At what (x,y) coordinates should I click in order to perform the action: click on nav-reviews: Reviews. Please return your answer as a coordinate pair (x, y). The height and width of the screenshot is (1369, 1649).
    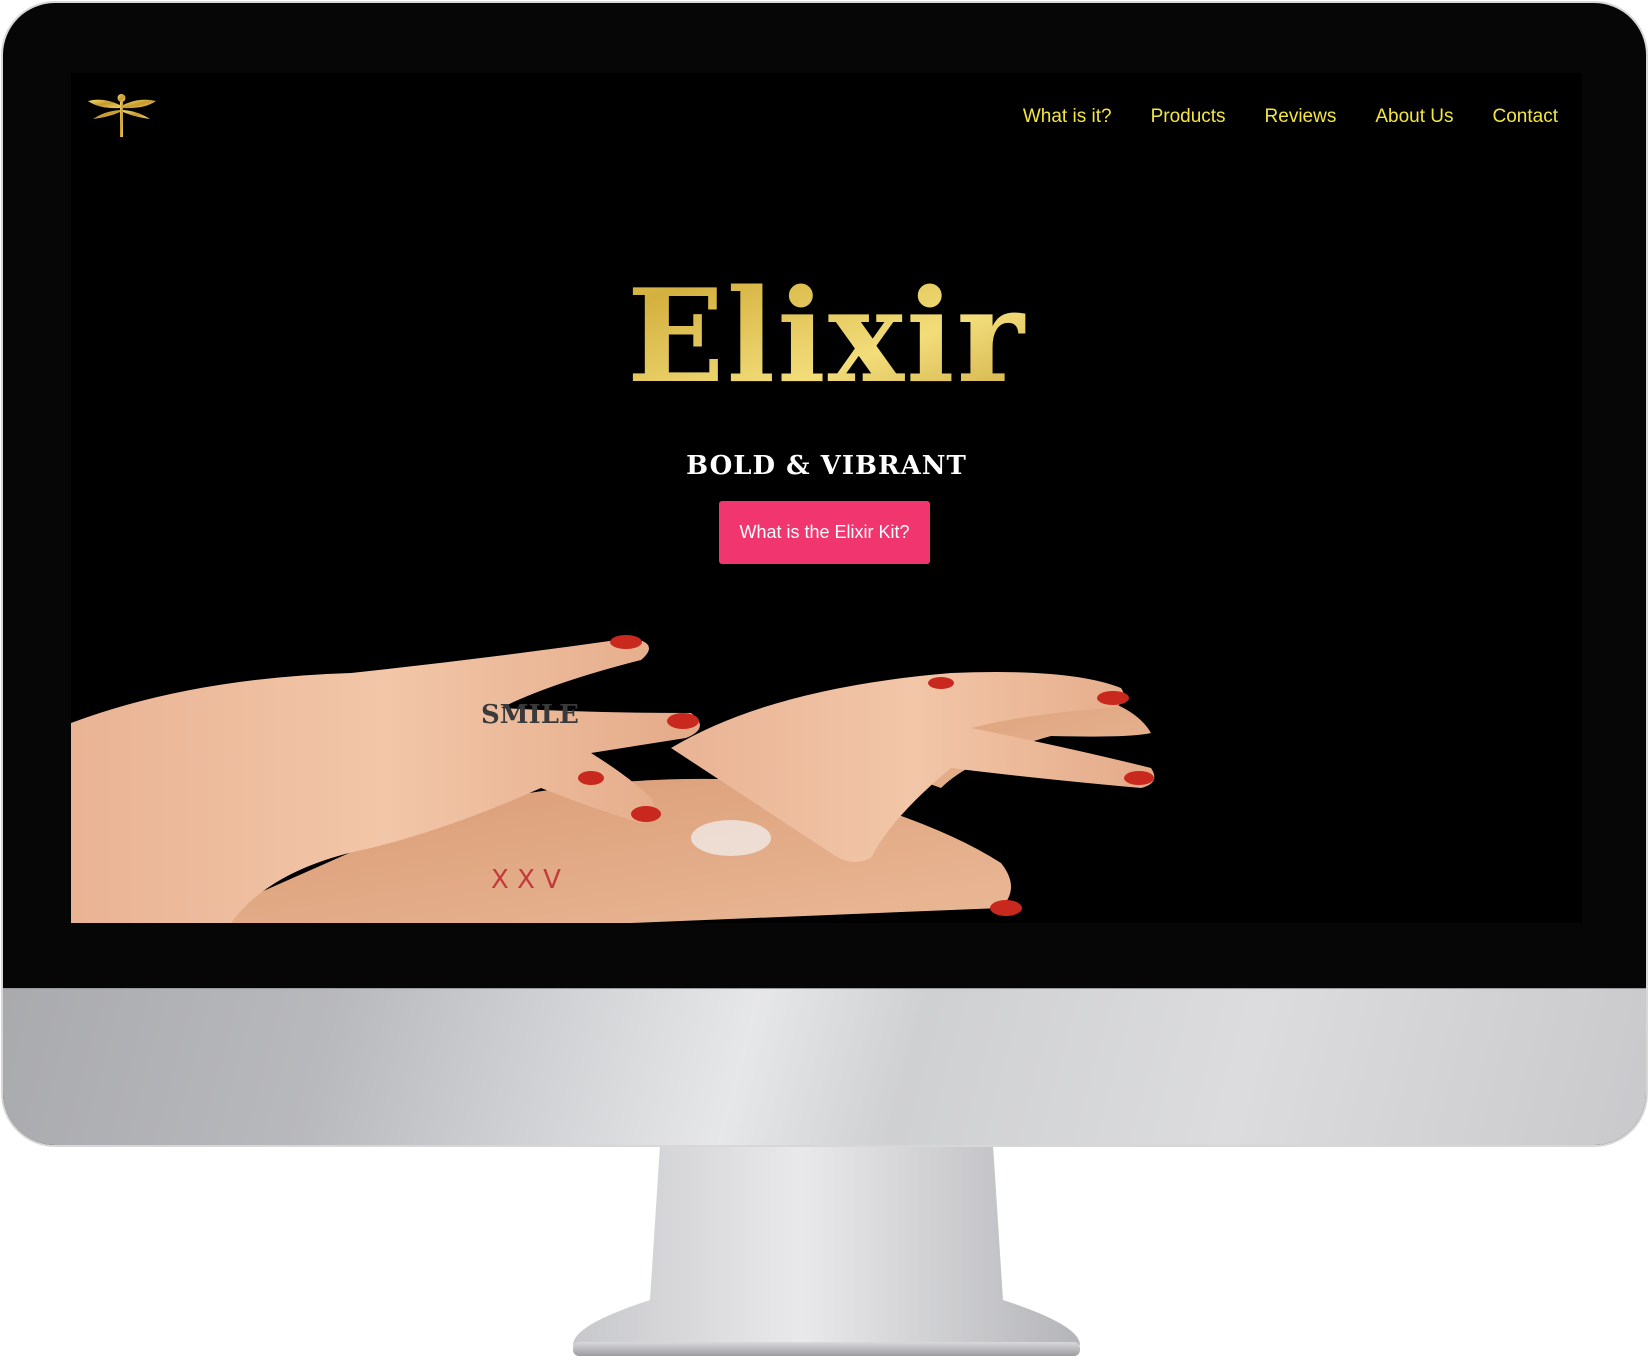
    Looking at the image, I should click on (1301, 117).